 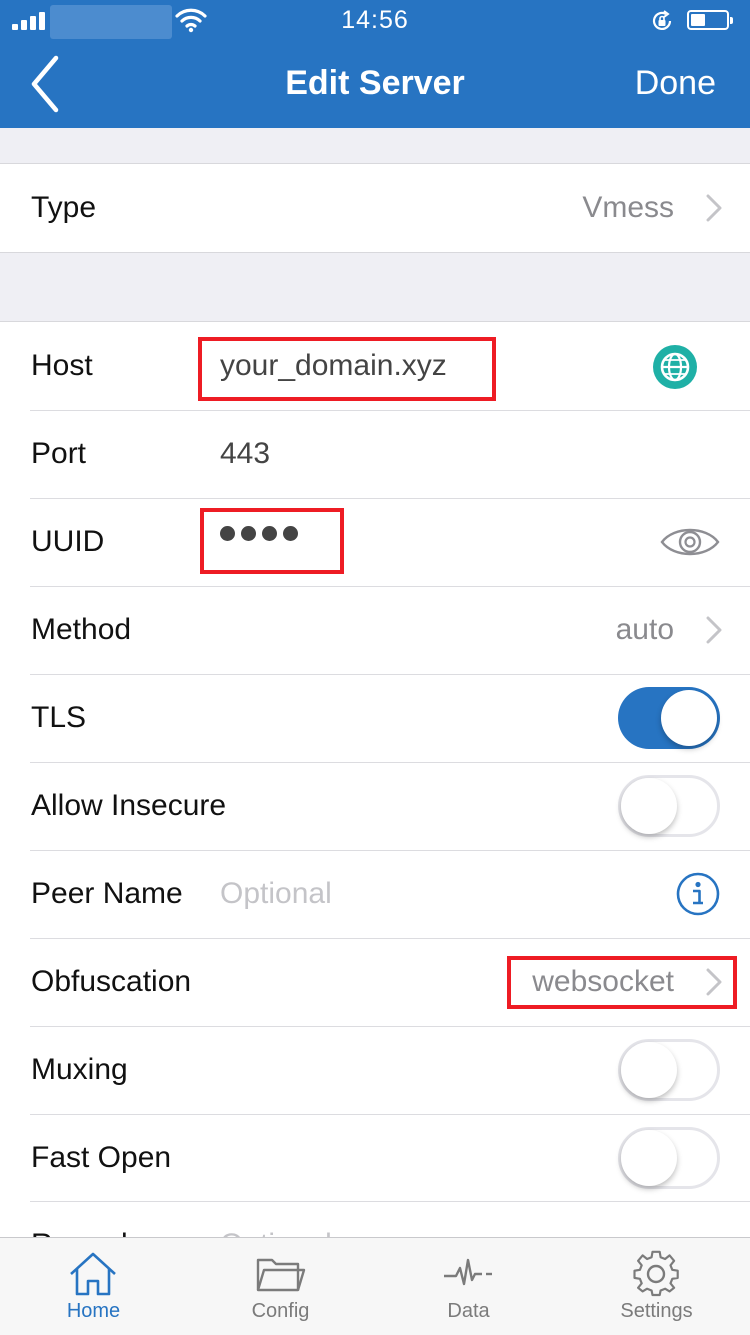 I want to click on type-label: Type, so click(x=64, y=207).